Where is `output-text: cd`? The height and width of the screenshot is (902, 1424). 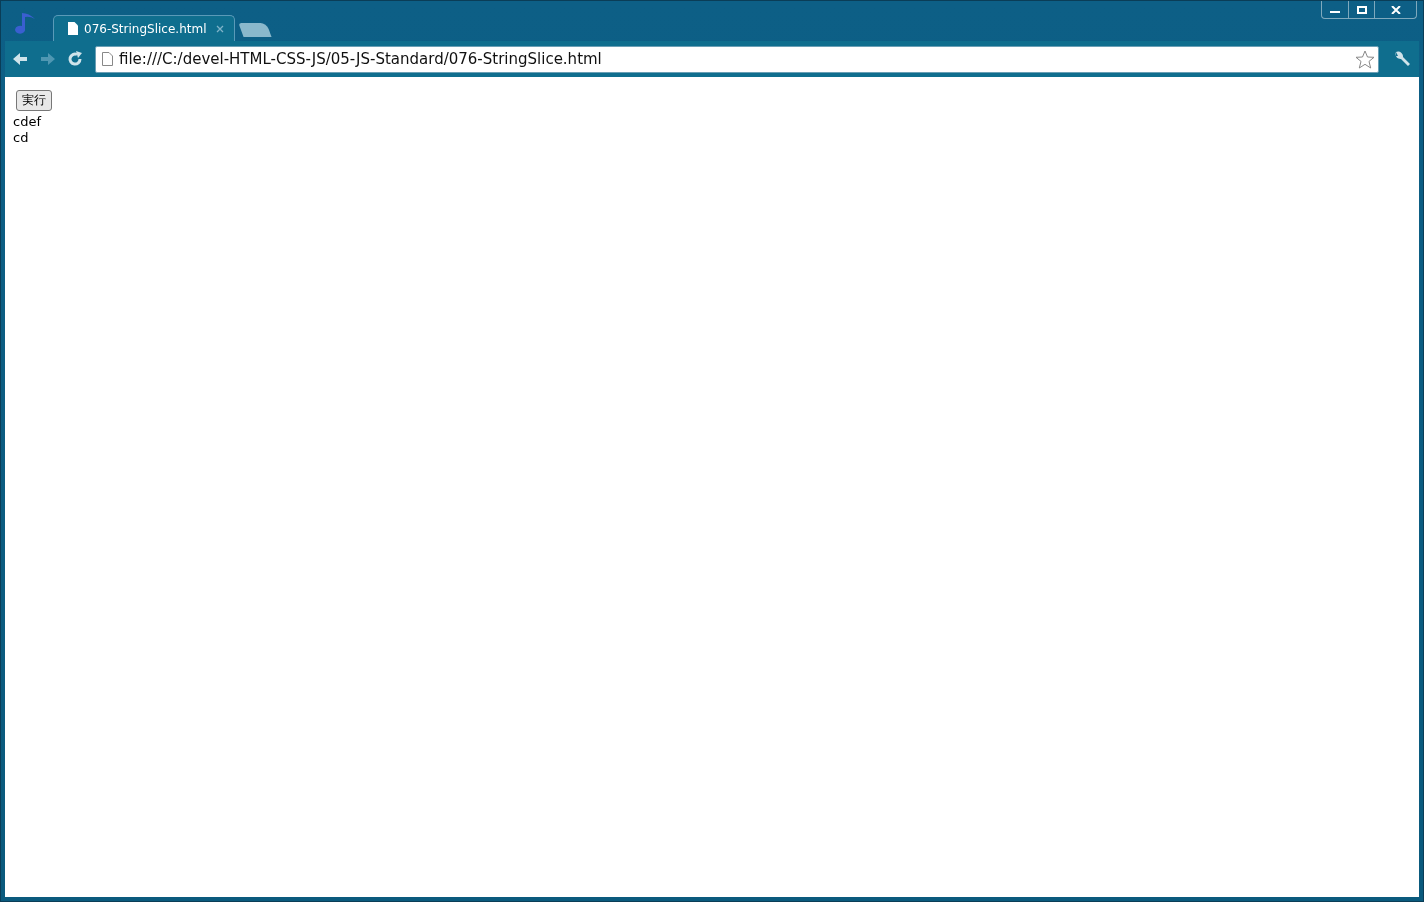 output-text: cd is located at coordinates (21, 138).